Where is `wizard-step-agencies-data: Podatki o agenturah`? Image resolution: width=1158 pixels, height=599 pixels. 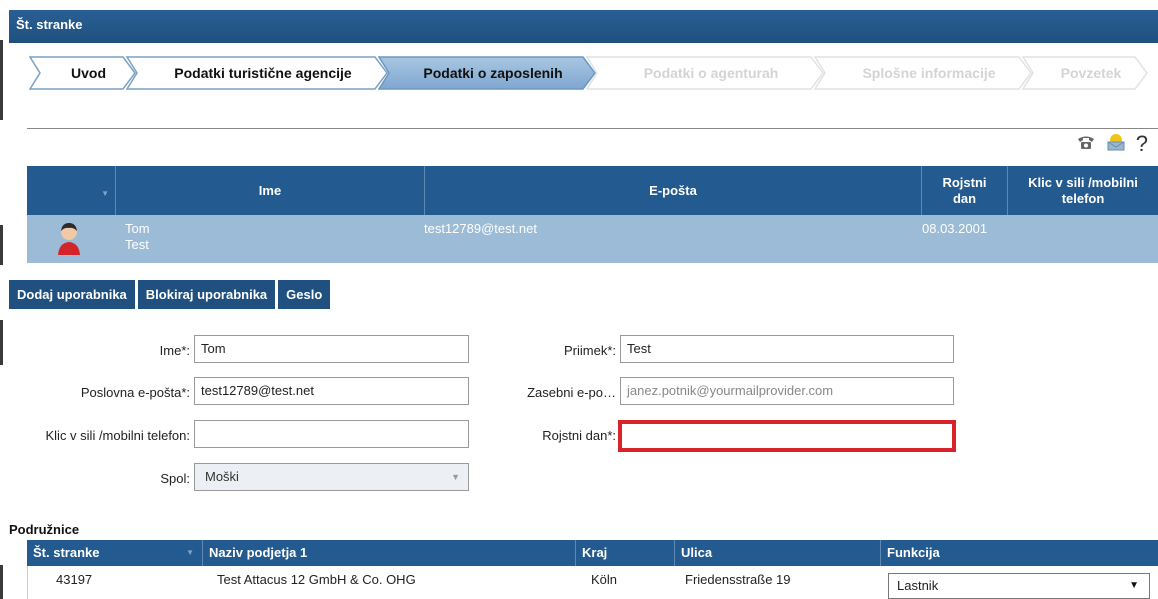
wizard-step-agencies-data: Podatki o agenturah is located at coordinates (705, 73).